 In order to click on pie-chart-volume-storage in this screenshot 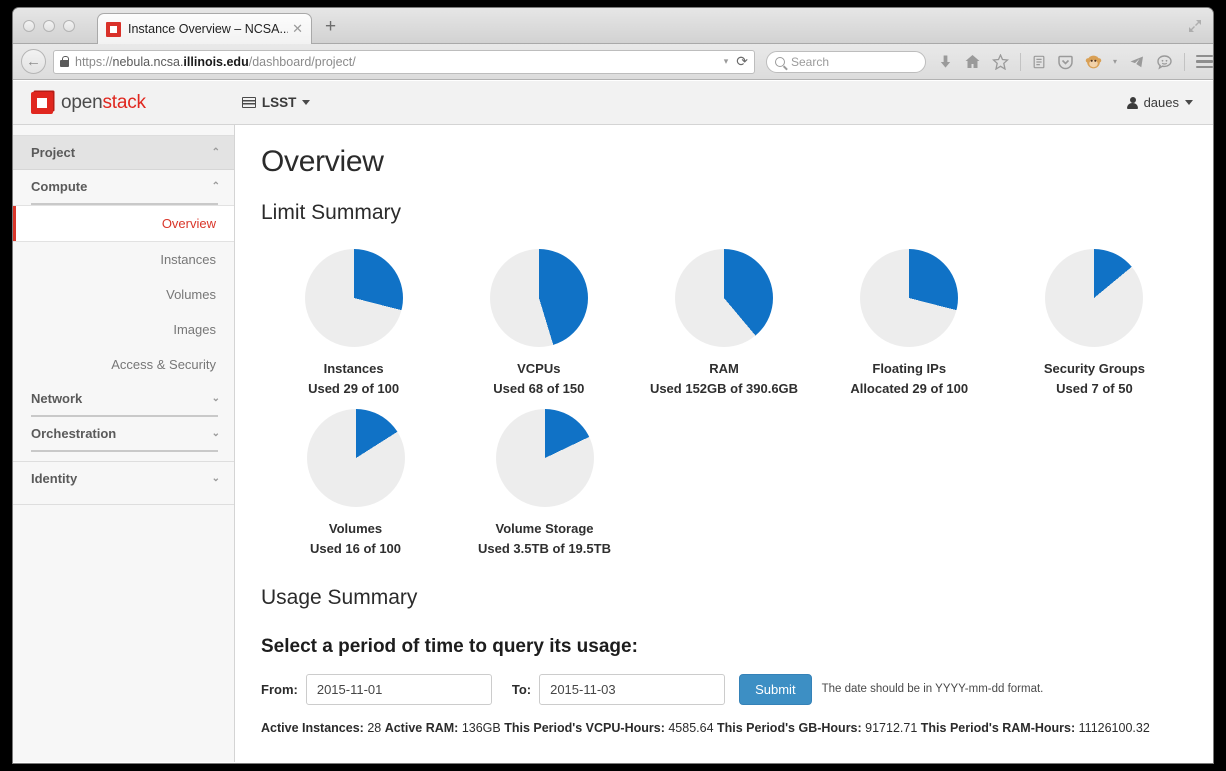, I will do `click(544, 458)`.